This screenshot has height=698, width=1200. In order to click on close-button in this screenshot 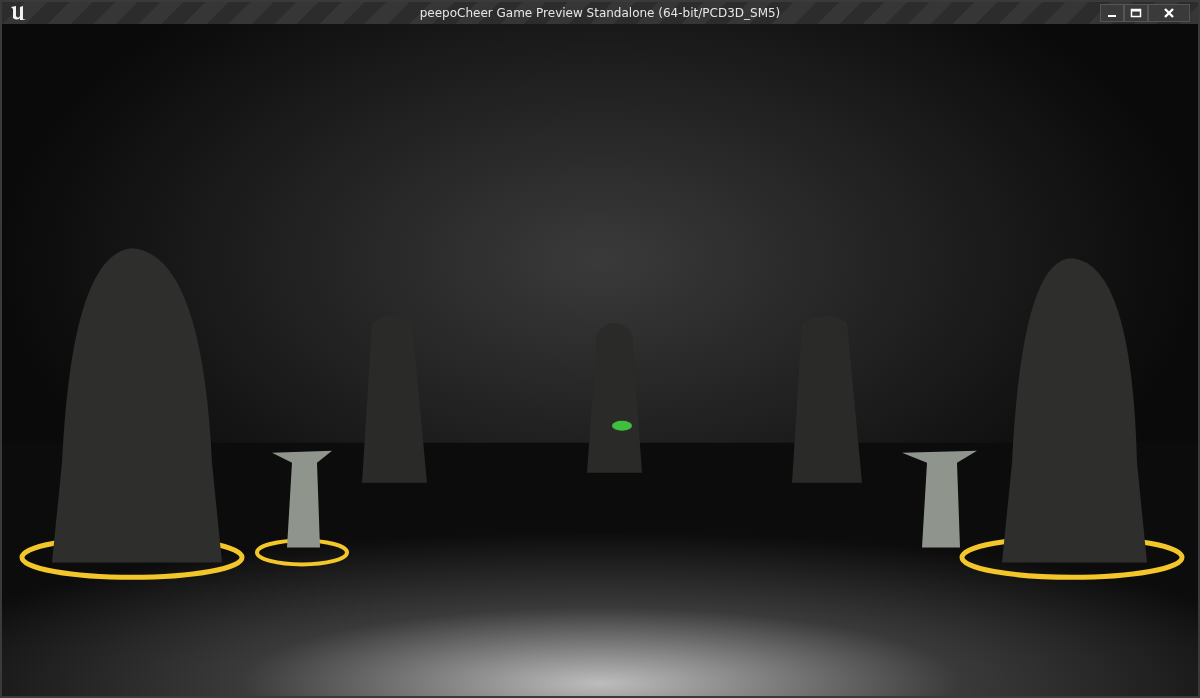, I will do `click(1169, 13)`.